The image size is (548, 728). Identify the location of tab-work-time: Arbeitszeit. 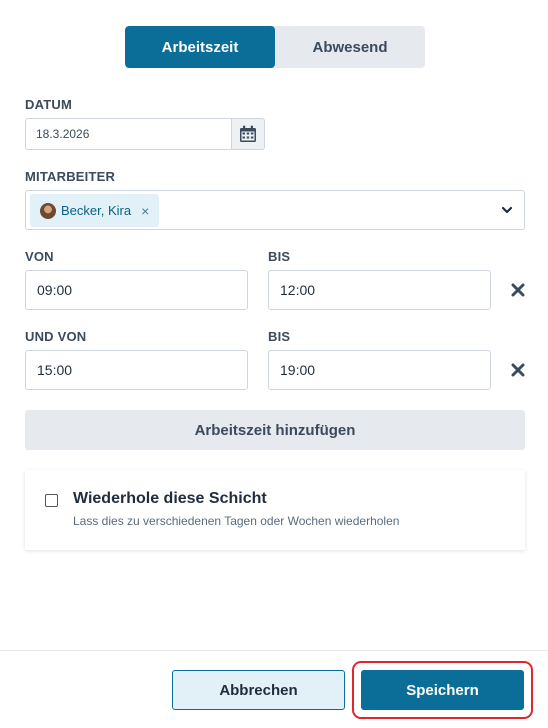
(200, 47).